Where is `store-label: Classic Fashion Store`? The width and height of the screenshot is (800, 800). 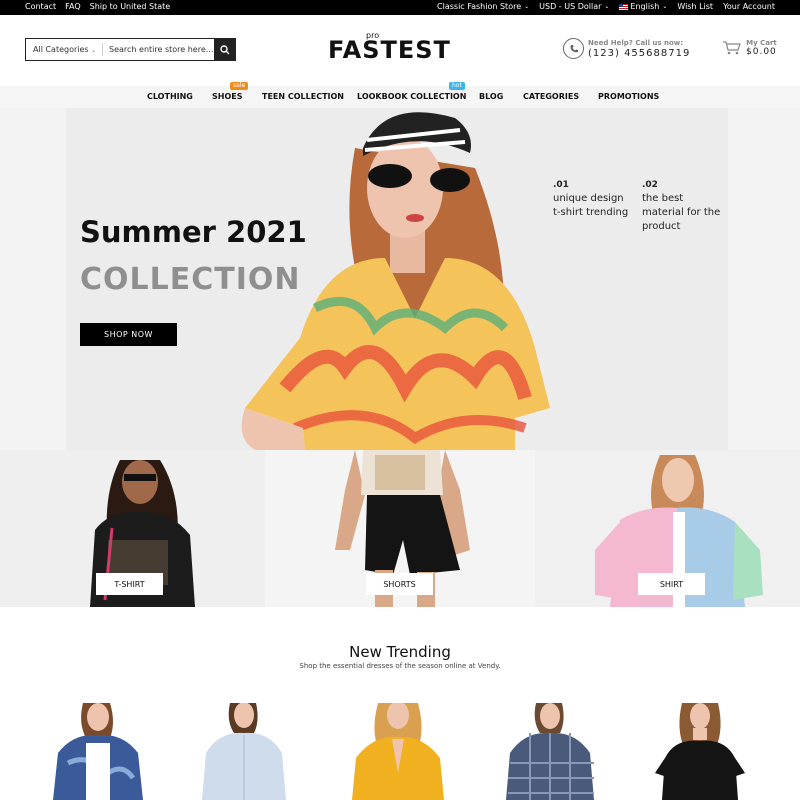 store-label: Classic Fashion Store is located at coordinates (479, 6).